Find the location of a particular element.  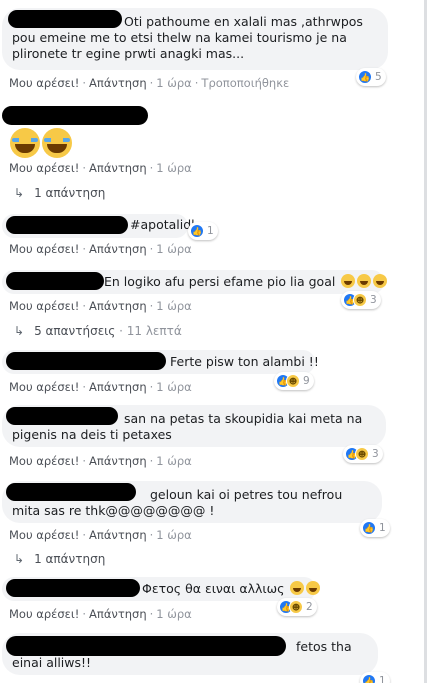

comment-text: Ferte pisw ton alambi !! is located at coordinates (244, 361).